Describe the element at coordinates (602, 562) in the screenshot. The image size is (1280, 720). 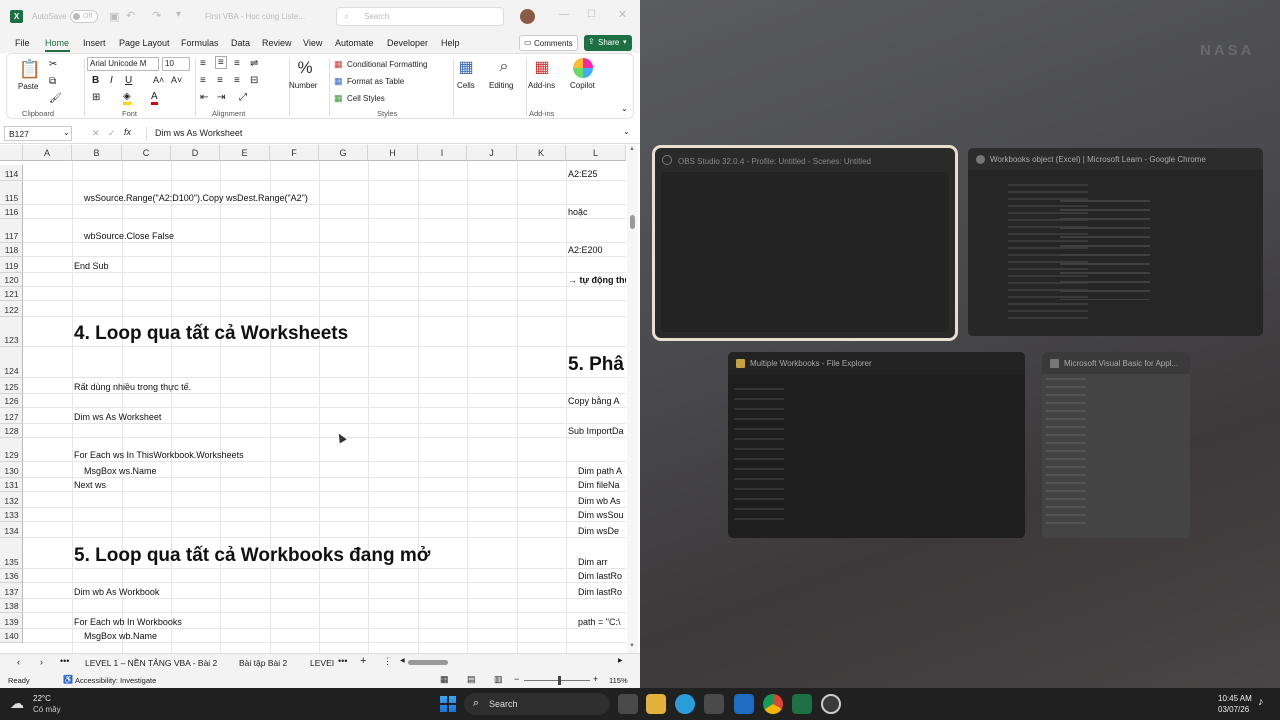
I see `cell-l135: Dim arr` at that location.